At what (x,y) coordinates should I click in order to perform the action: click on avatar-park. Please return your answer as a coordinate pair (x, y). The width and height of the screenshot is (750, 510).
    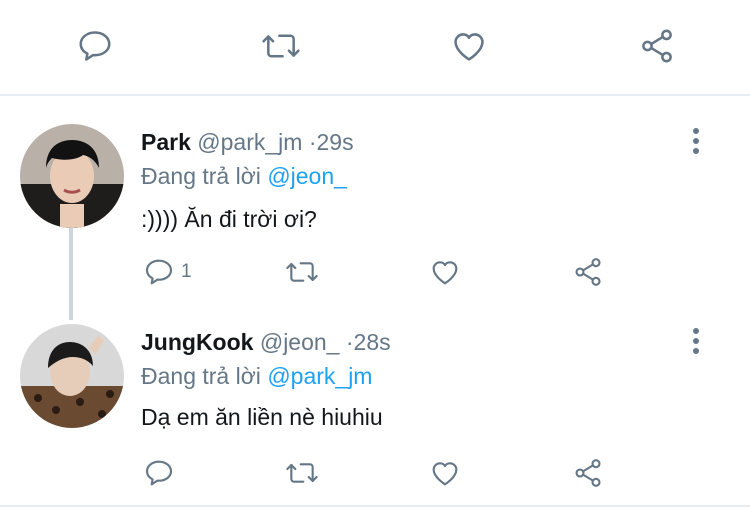
    Looking at the image, I should click on (72, 176).